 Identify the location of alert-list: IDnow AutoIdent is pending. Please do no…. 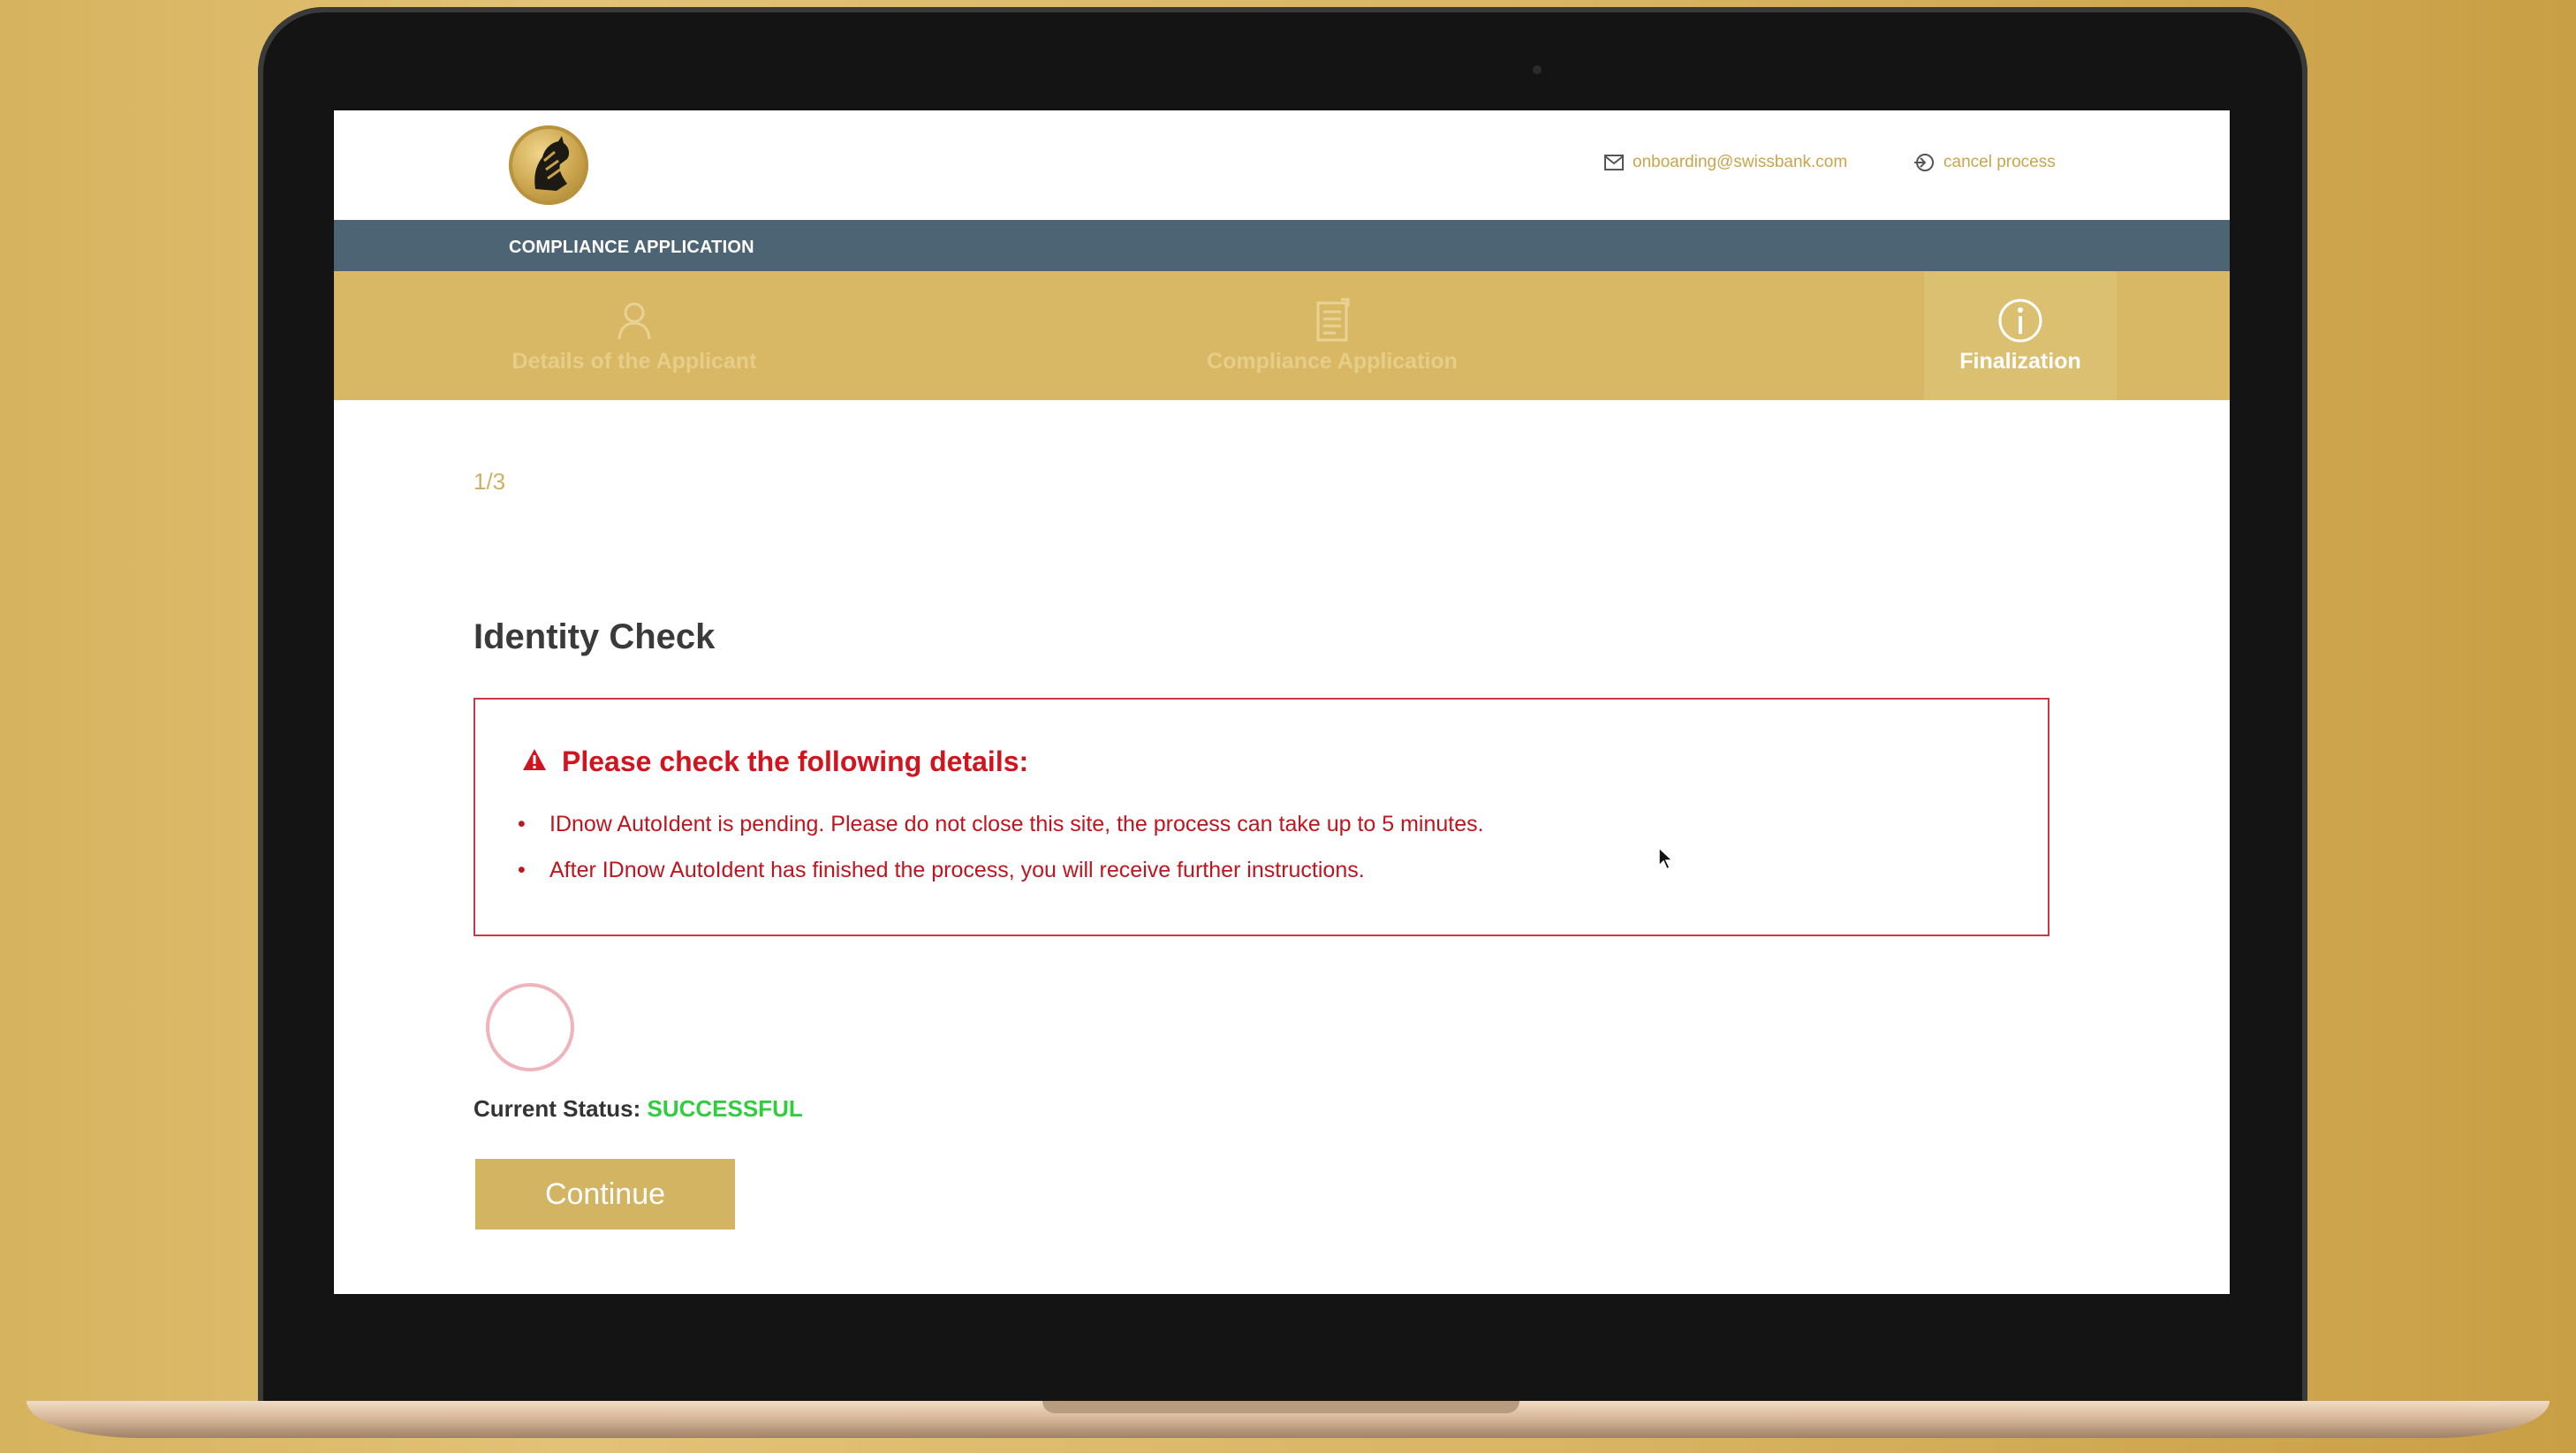
(1001, 857).